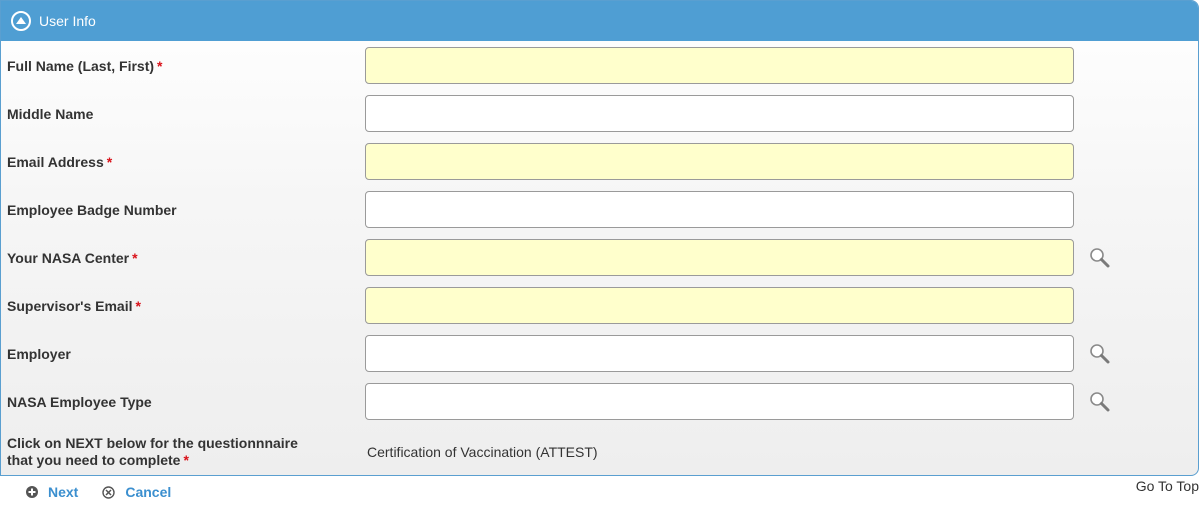 The height and width of the screenshot is (506, 1203). Describe the element at coordinates (136, 492) in the screenshot. I see `cancel-button: Cancel` at that location.